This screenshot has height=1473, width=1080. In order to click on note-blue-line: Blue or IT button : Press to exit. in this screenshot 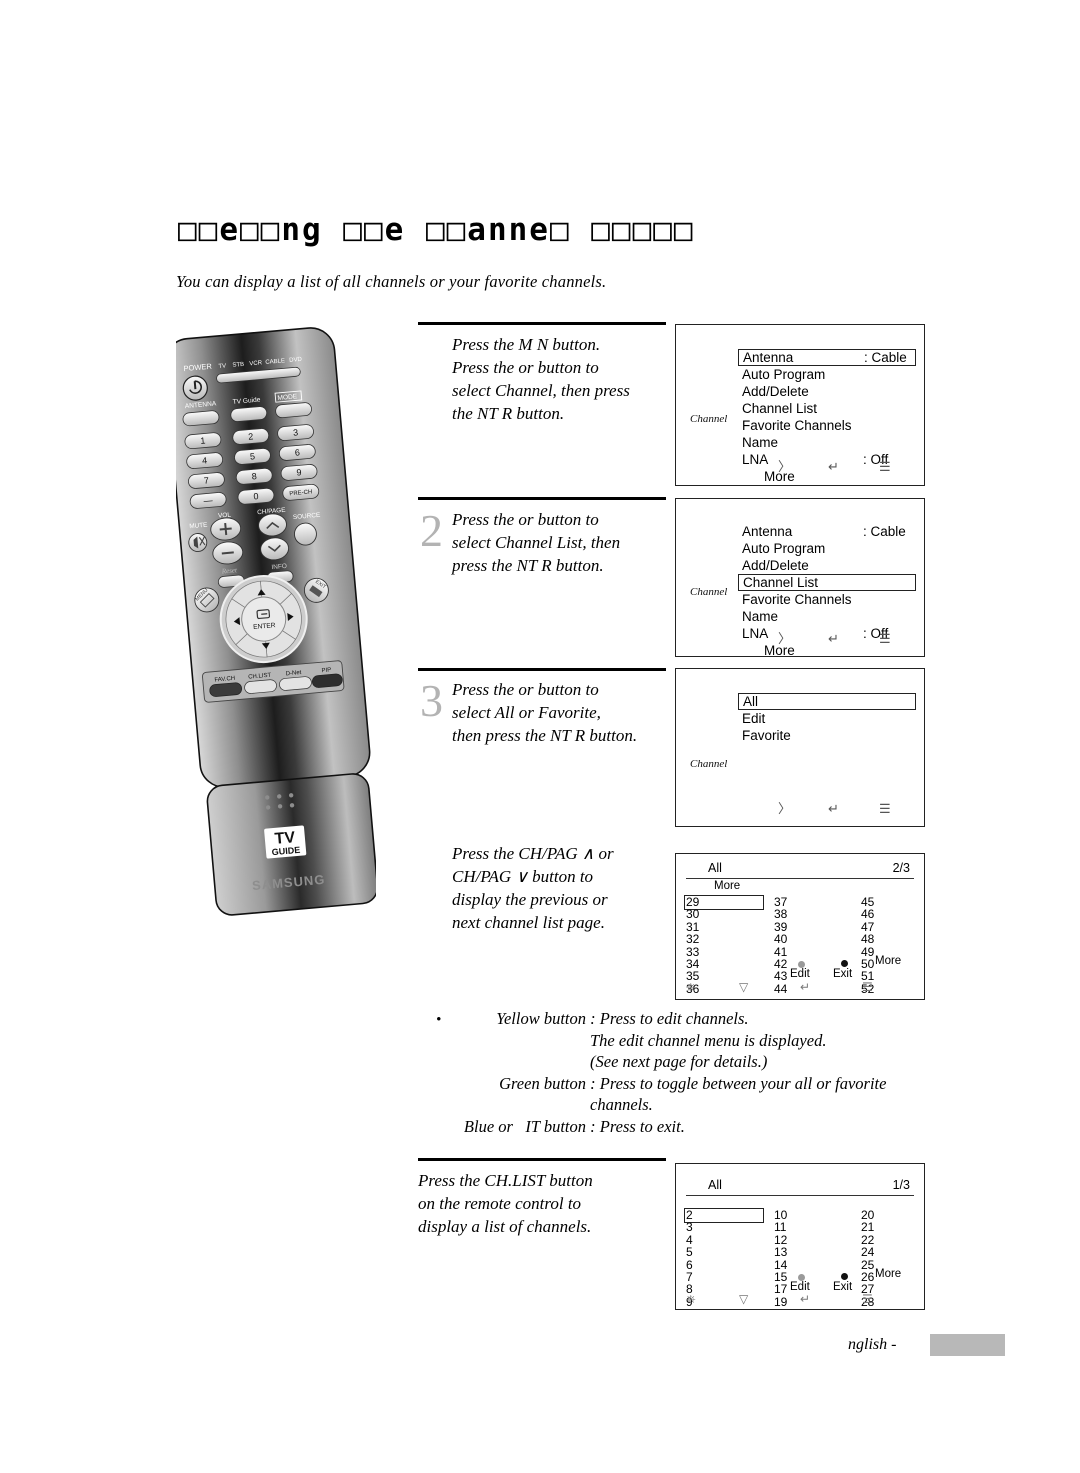, I will do `click(688, 1127)`.